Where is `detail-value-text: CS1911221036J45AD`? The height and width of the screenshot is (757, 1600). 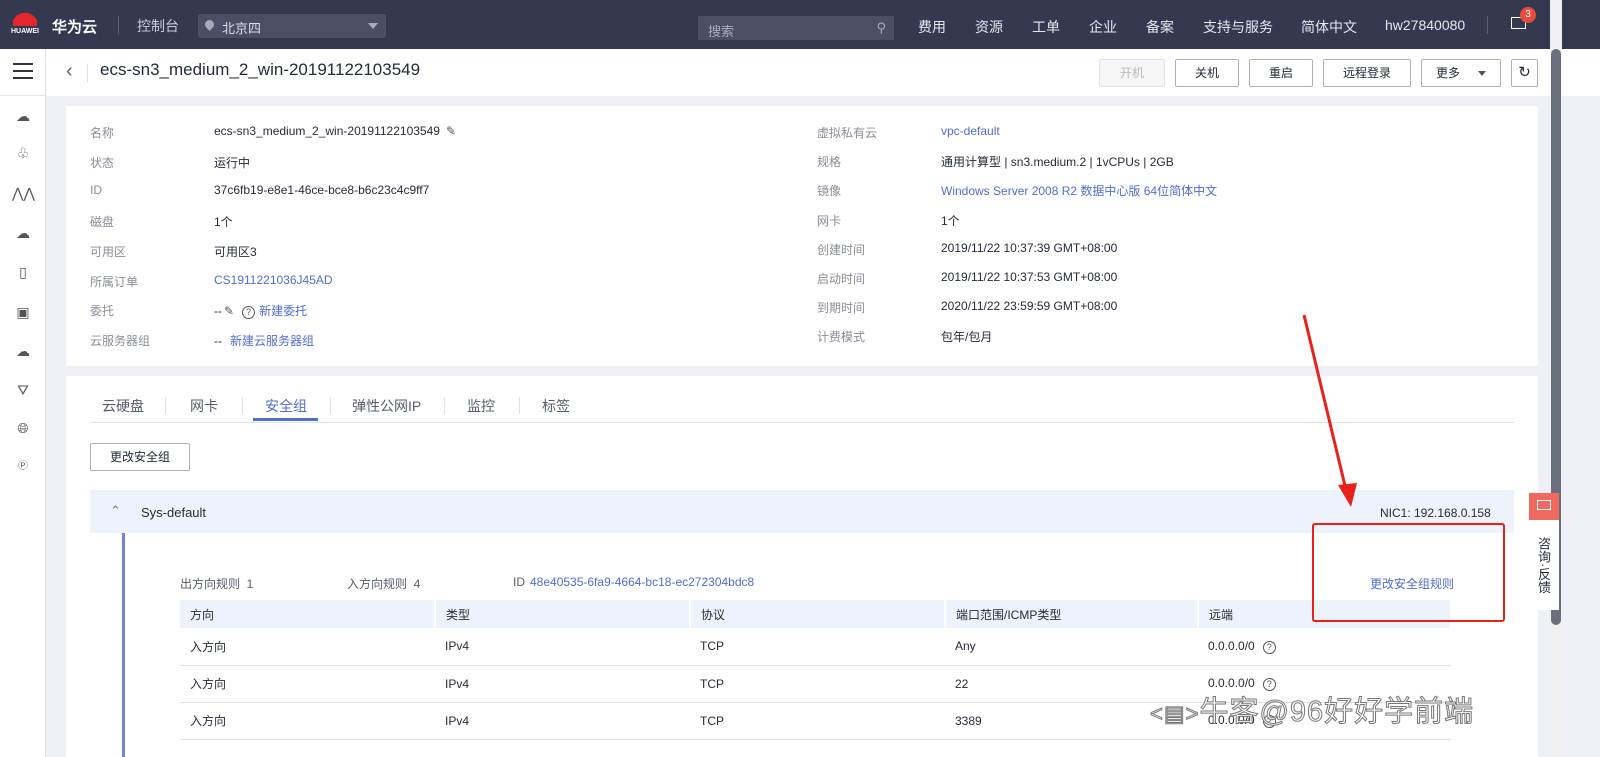 detail-value-text: CS1911221036J45AD is located at coordinates (273, 280).